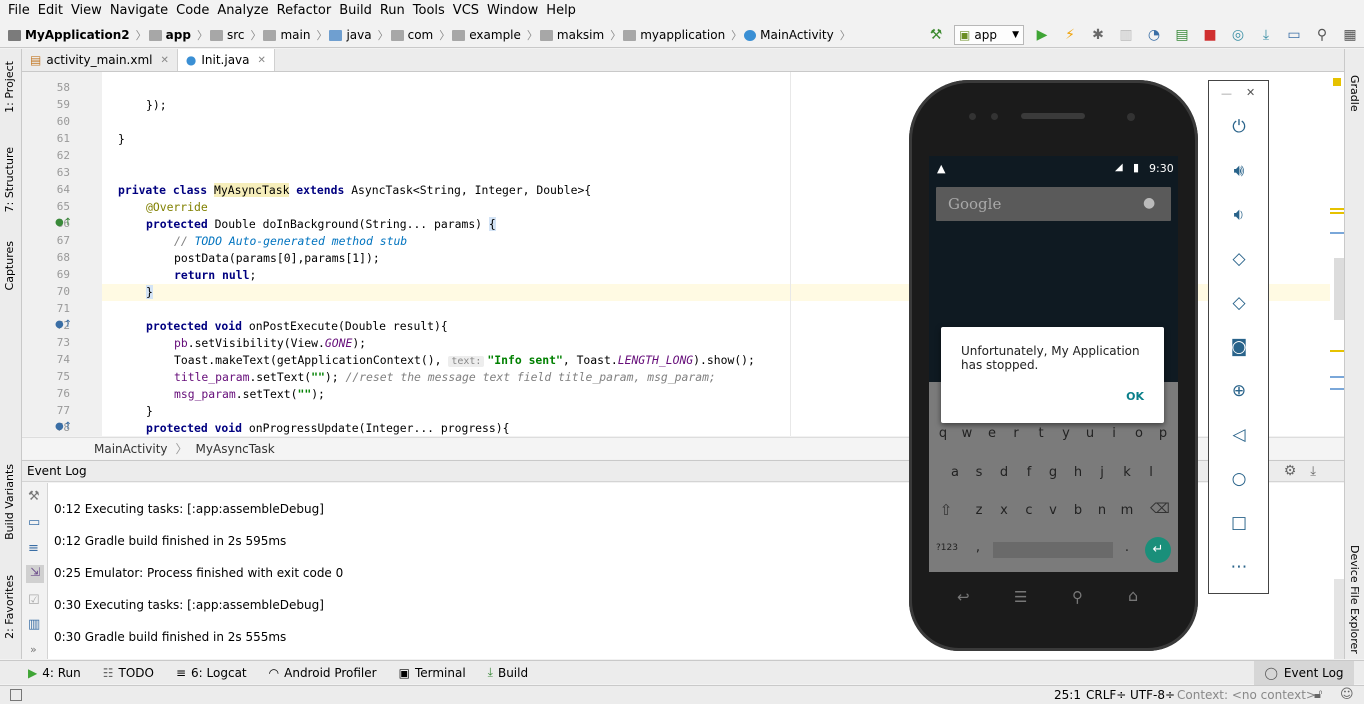 The image size is (1364, 704). What do you see at coordinates (34, 522) in the screenshot?
I see `balloon-icon: ▭` at bounding box center [34, 522].